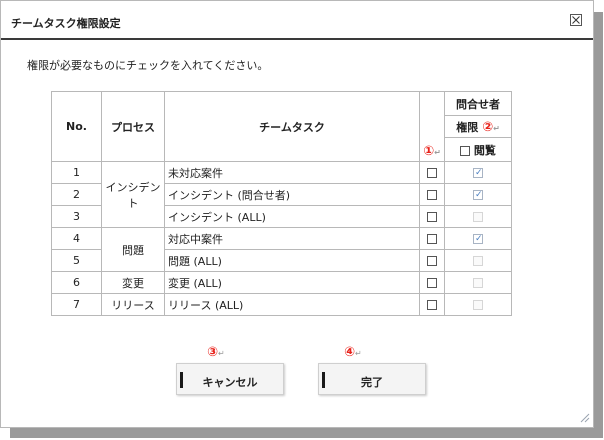 The image size is (604, 440). Describe the element at coordinates (292, 126) in the screenshot. I see `header-task: チームタスク` at that location.